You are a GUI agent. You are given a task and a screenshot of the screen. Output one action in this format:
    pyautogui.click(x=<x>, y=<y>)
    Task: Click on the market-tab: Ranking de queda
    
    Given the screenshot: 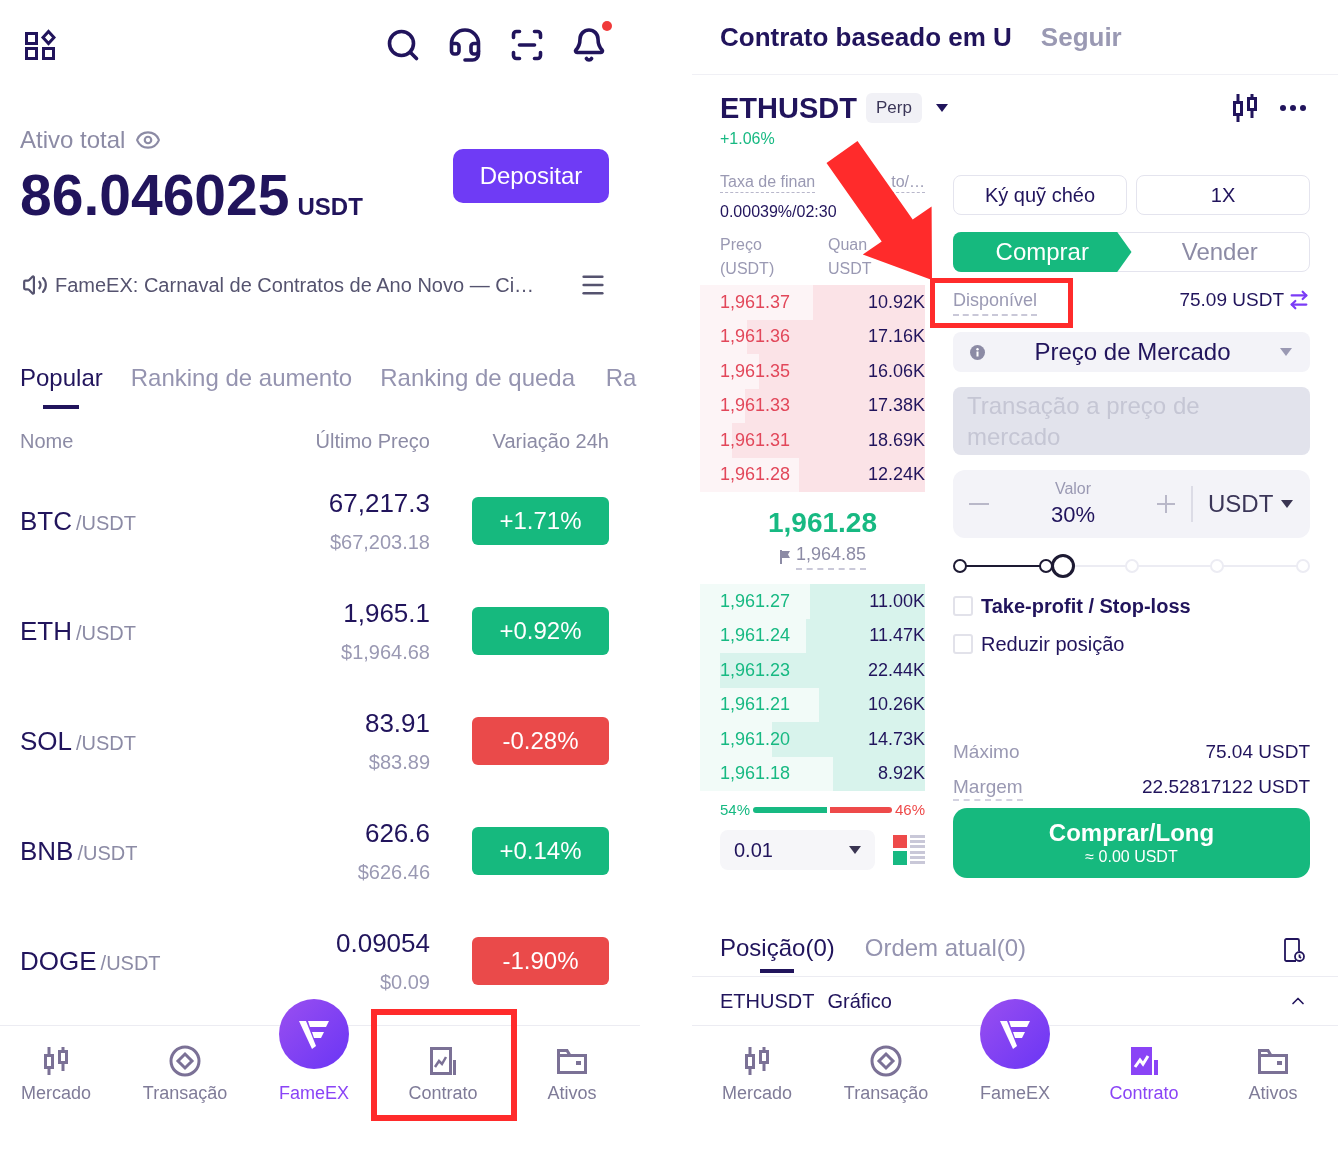 What is the action you would take?
    pyautogui.click(x=478, y=386)
    